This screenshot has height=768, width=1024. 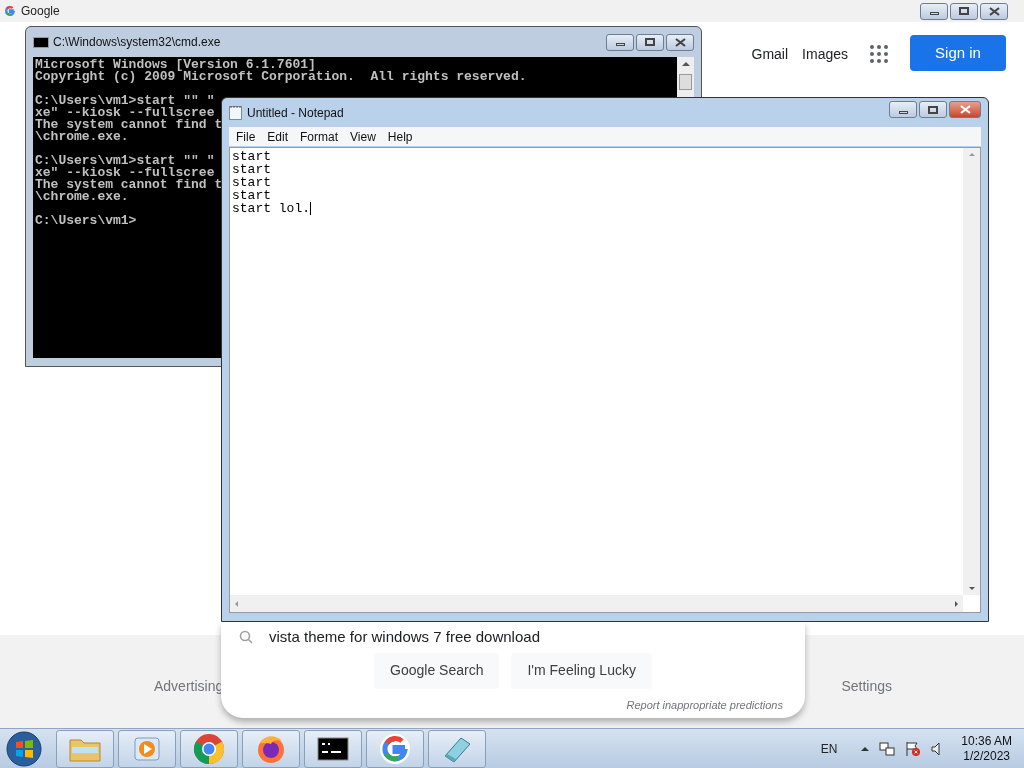 What do you see at coordinates (581, 670) in the screenshot?
I see `search-button: I'm Feeling Lucky` at bounding box center [581, 670].